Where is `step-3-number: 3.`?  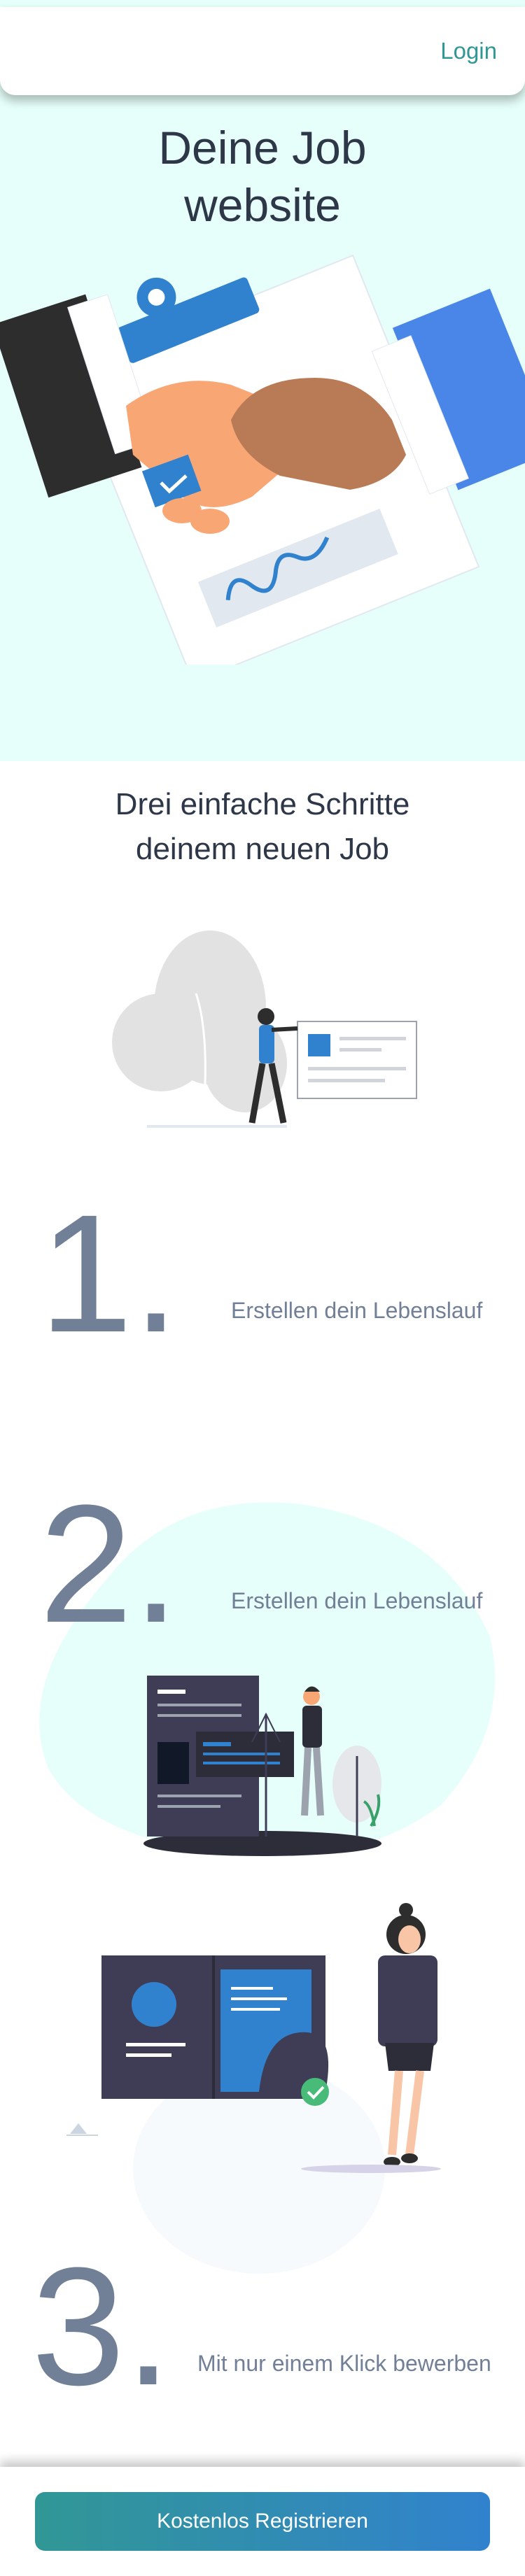 step-3-number: 3. is located at coordinates (101, 2326).